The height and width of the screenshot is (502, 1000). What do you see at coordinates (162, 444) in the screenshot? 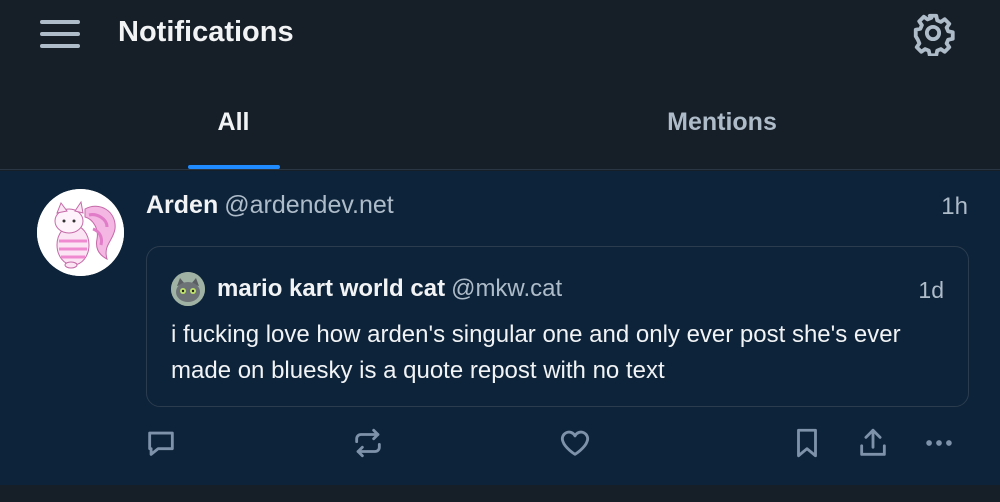
I see `reply-icon` at bounding box center [162, 444].